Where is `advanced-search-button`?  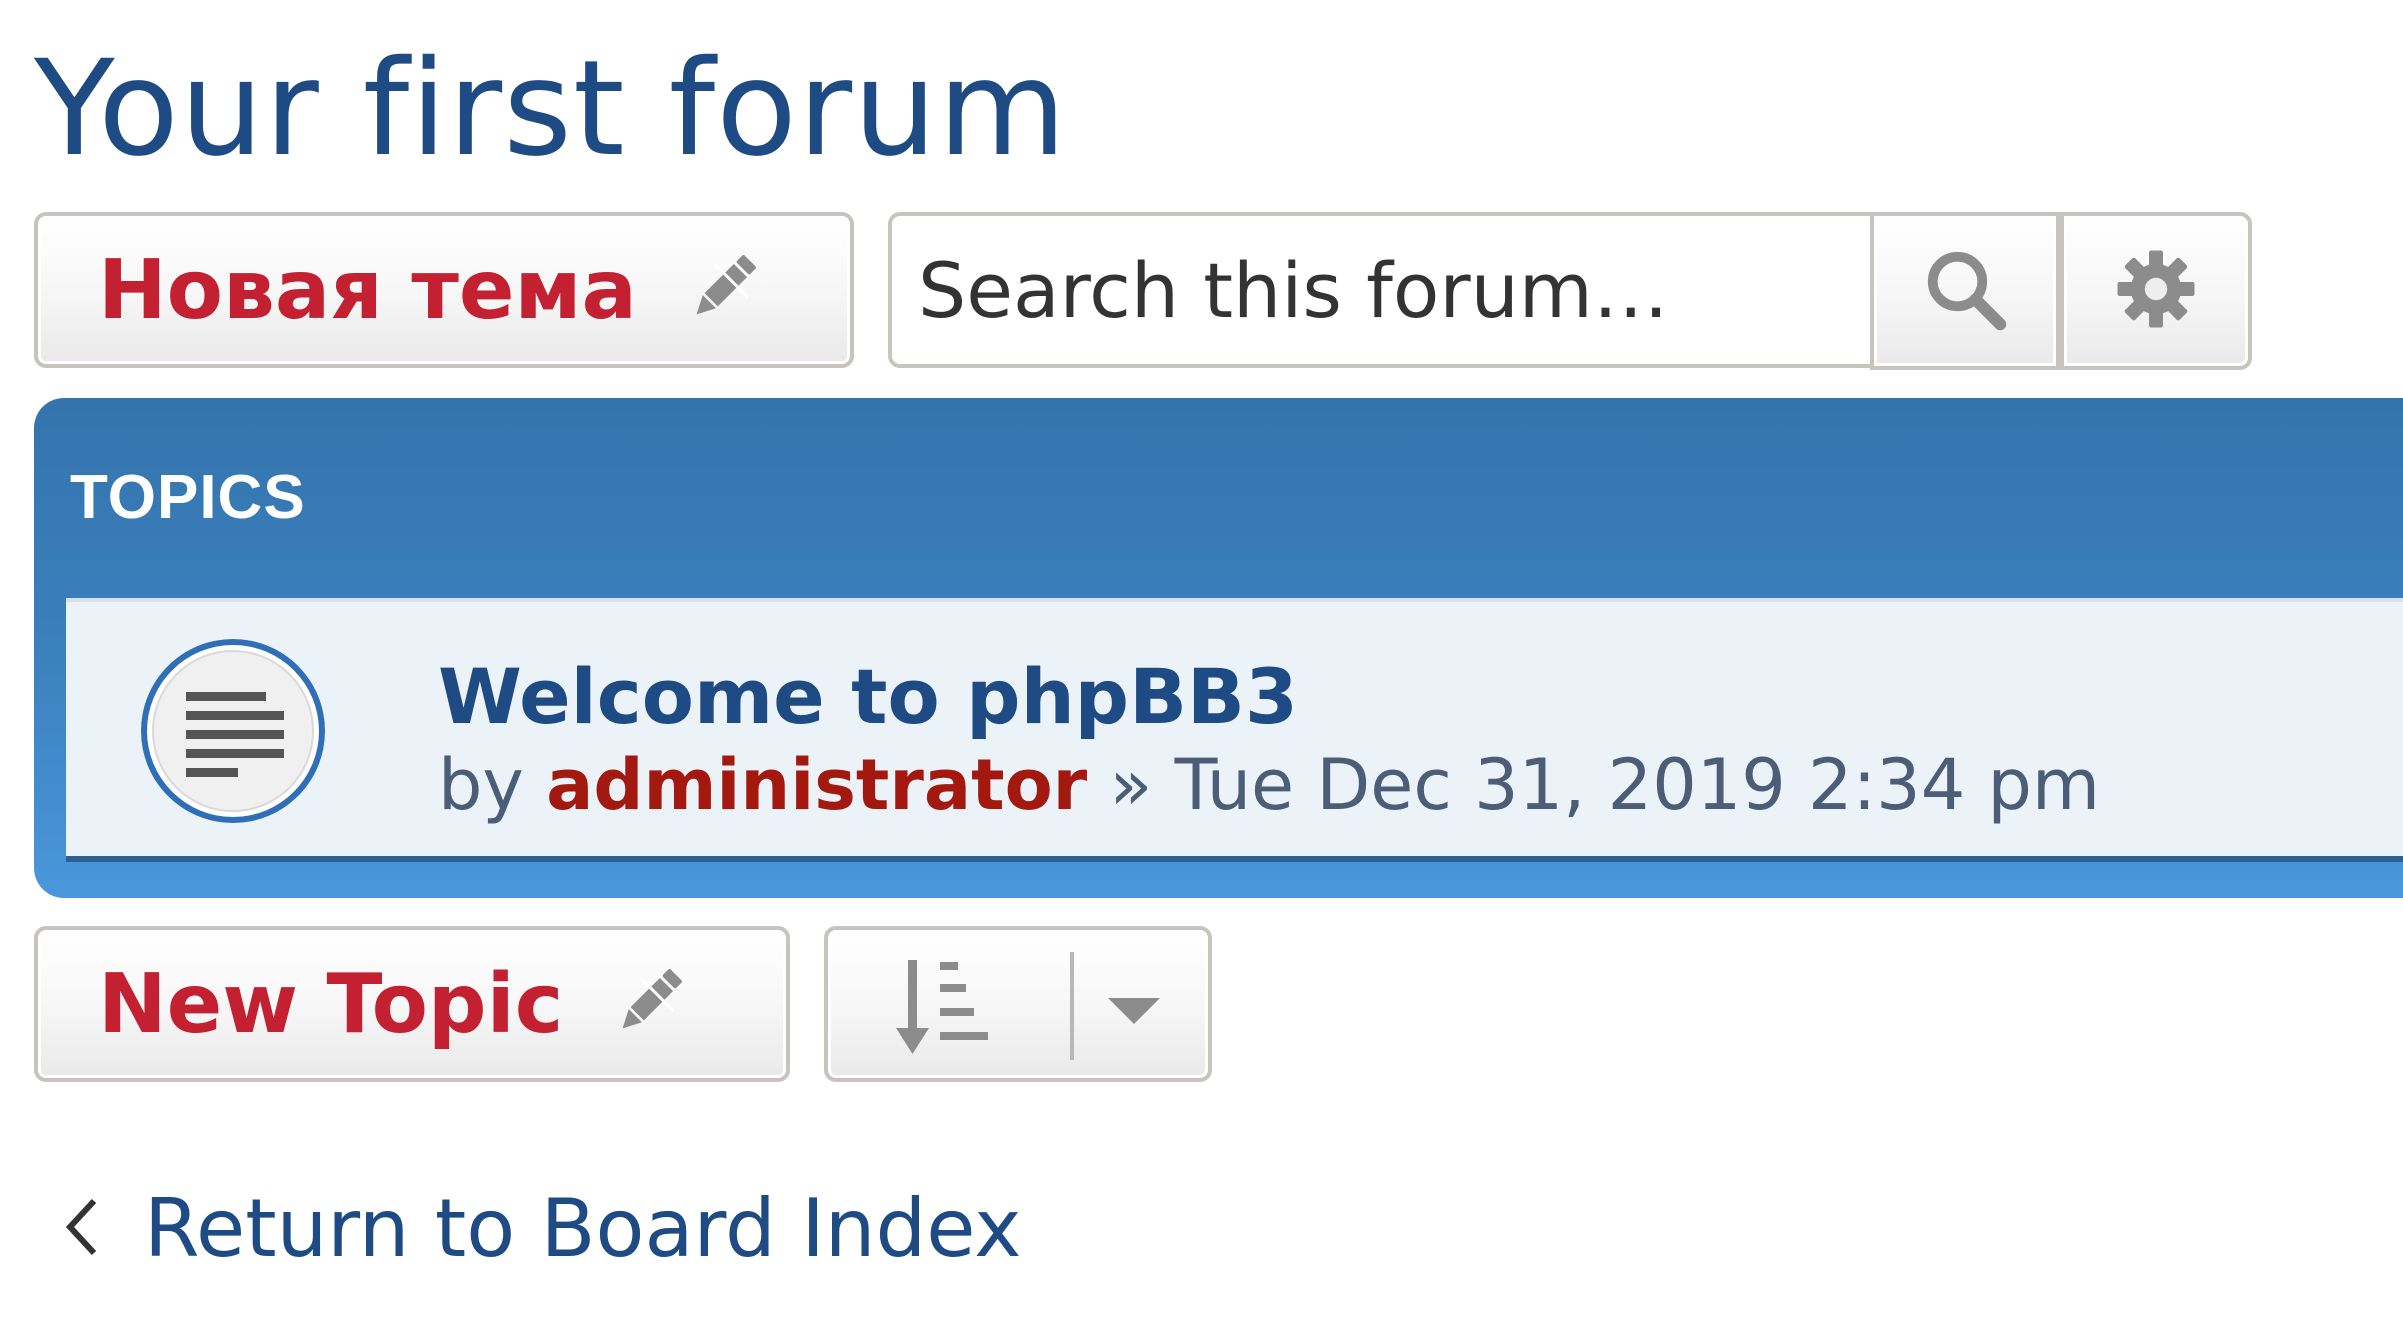 advanced-search-button is located at coordinates (2156, 291).